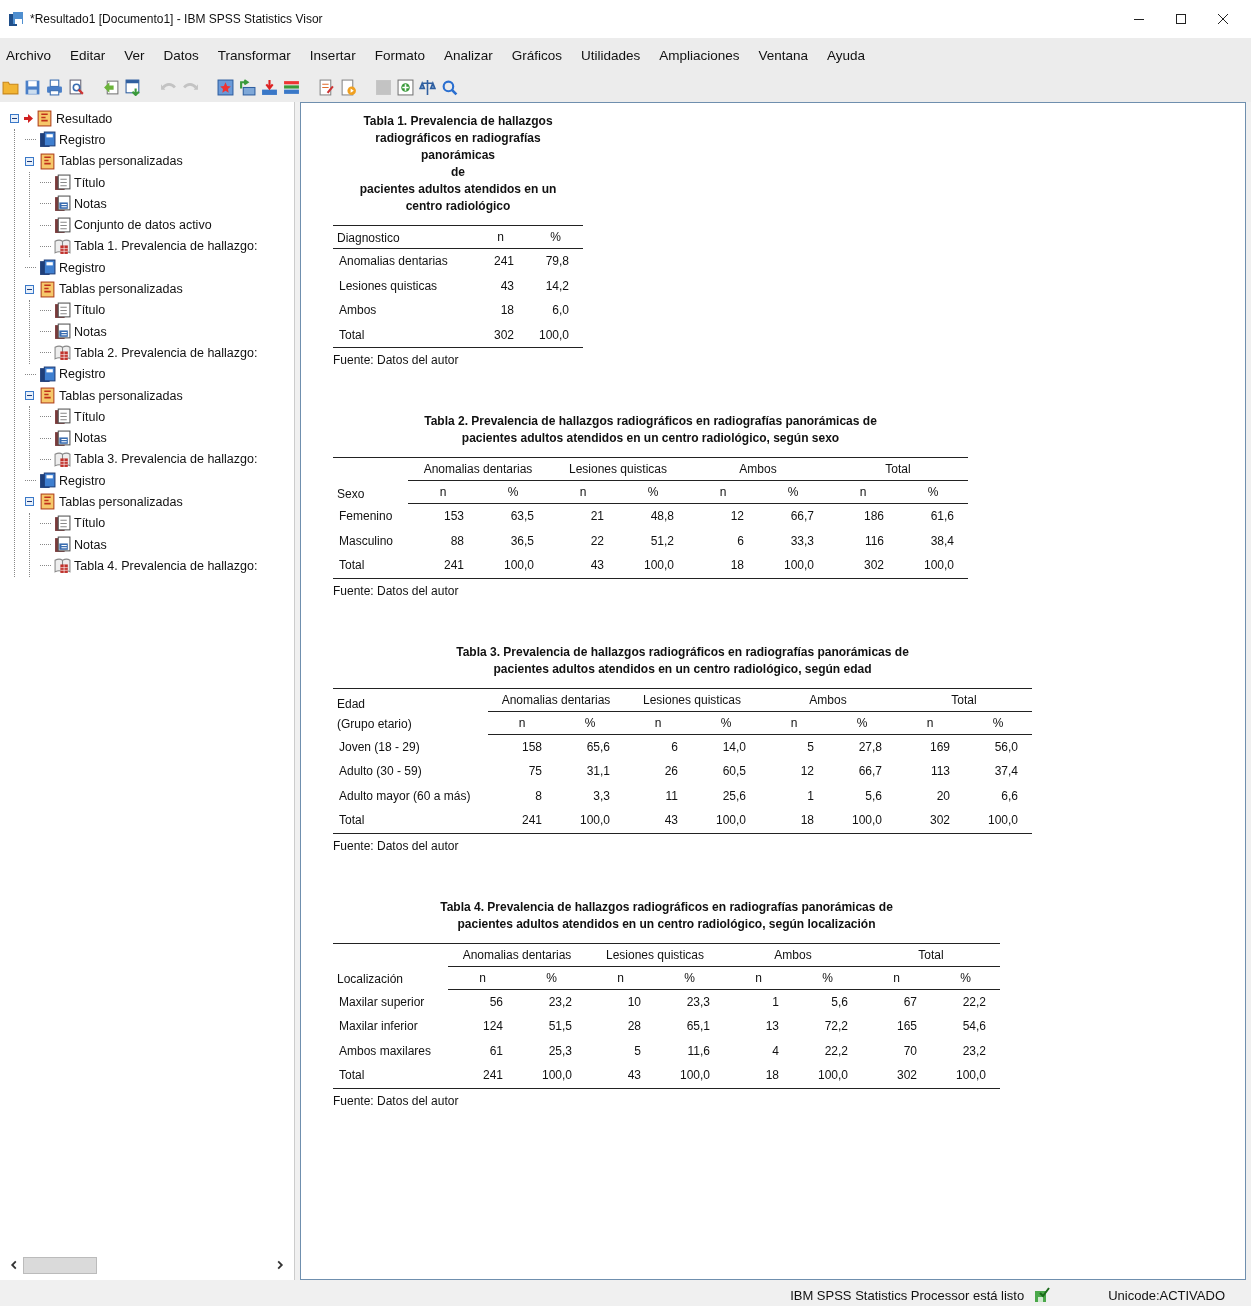 This screenshot has width=1251, height=1306. What do you see at coordinates (76, 87) in the screenshot?
I see `preview-icon` at bounding box center [76, 87].